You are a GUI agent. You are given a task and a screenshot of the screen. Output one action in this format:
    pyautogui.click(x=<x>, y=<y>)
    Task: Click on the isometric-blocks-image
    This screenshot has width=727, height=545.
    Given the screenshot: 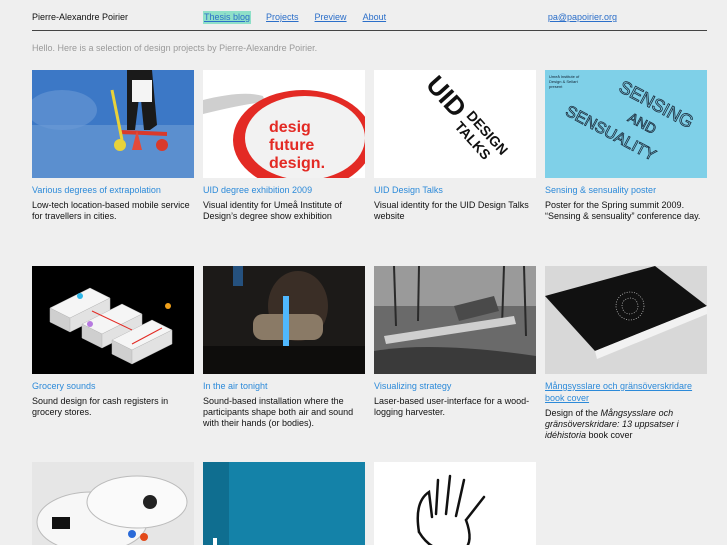 What is the action you would take?
    pyautogui.click(x=113, y=320)
    